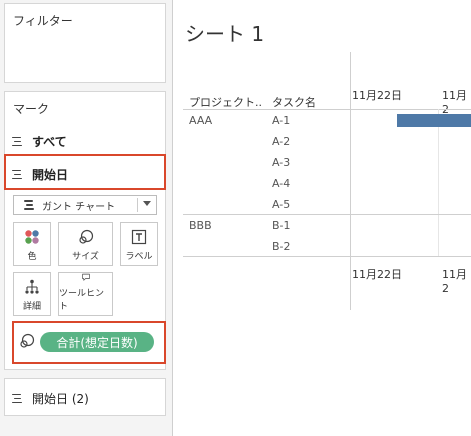  What do you see at coordinates (350, 181) in the screenshot?
I see `header-divider` at bounding box center [350, 181].